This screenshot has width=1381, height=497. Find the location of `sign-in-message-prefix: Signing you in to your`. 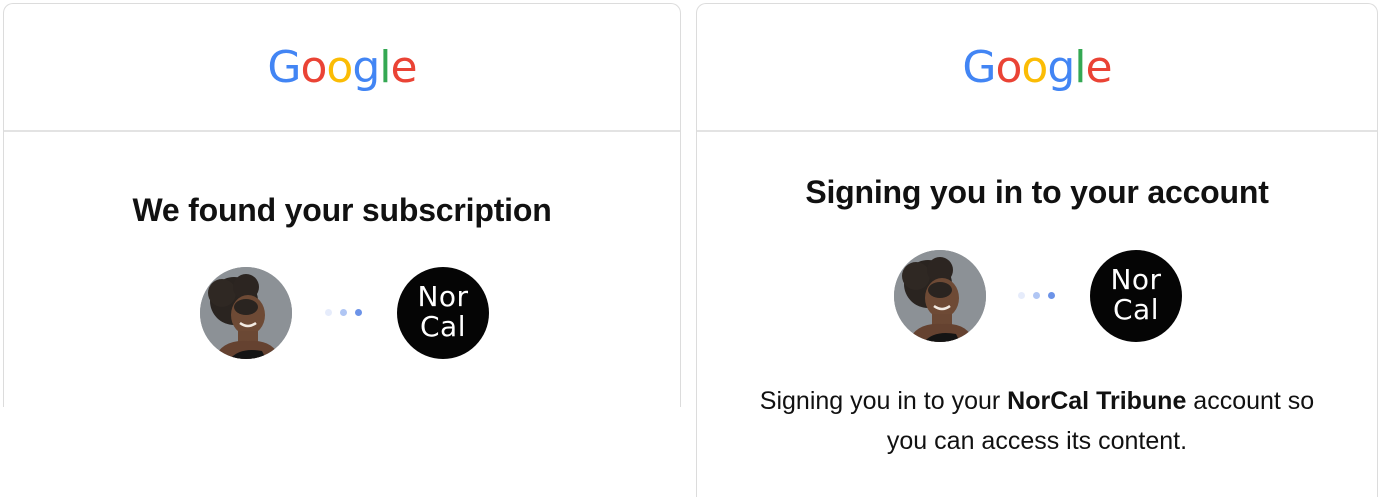

sign-in-message-prefix: Signing you in to your is located at coordinates (883, 401).